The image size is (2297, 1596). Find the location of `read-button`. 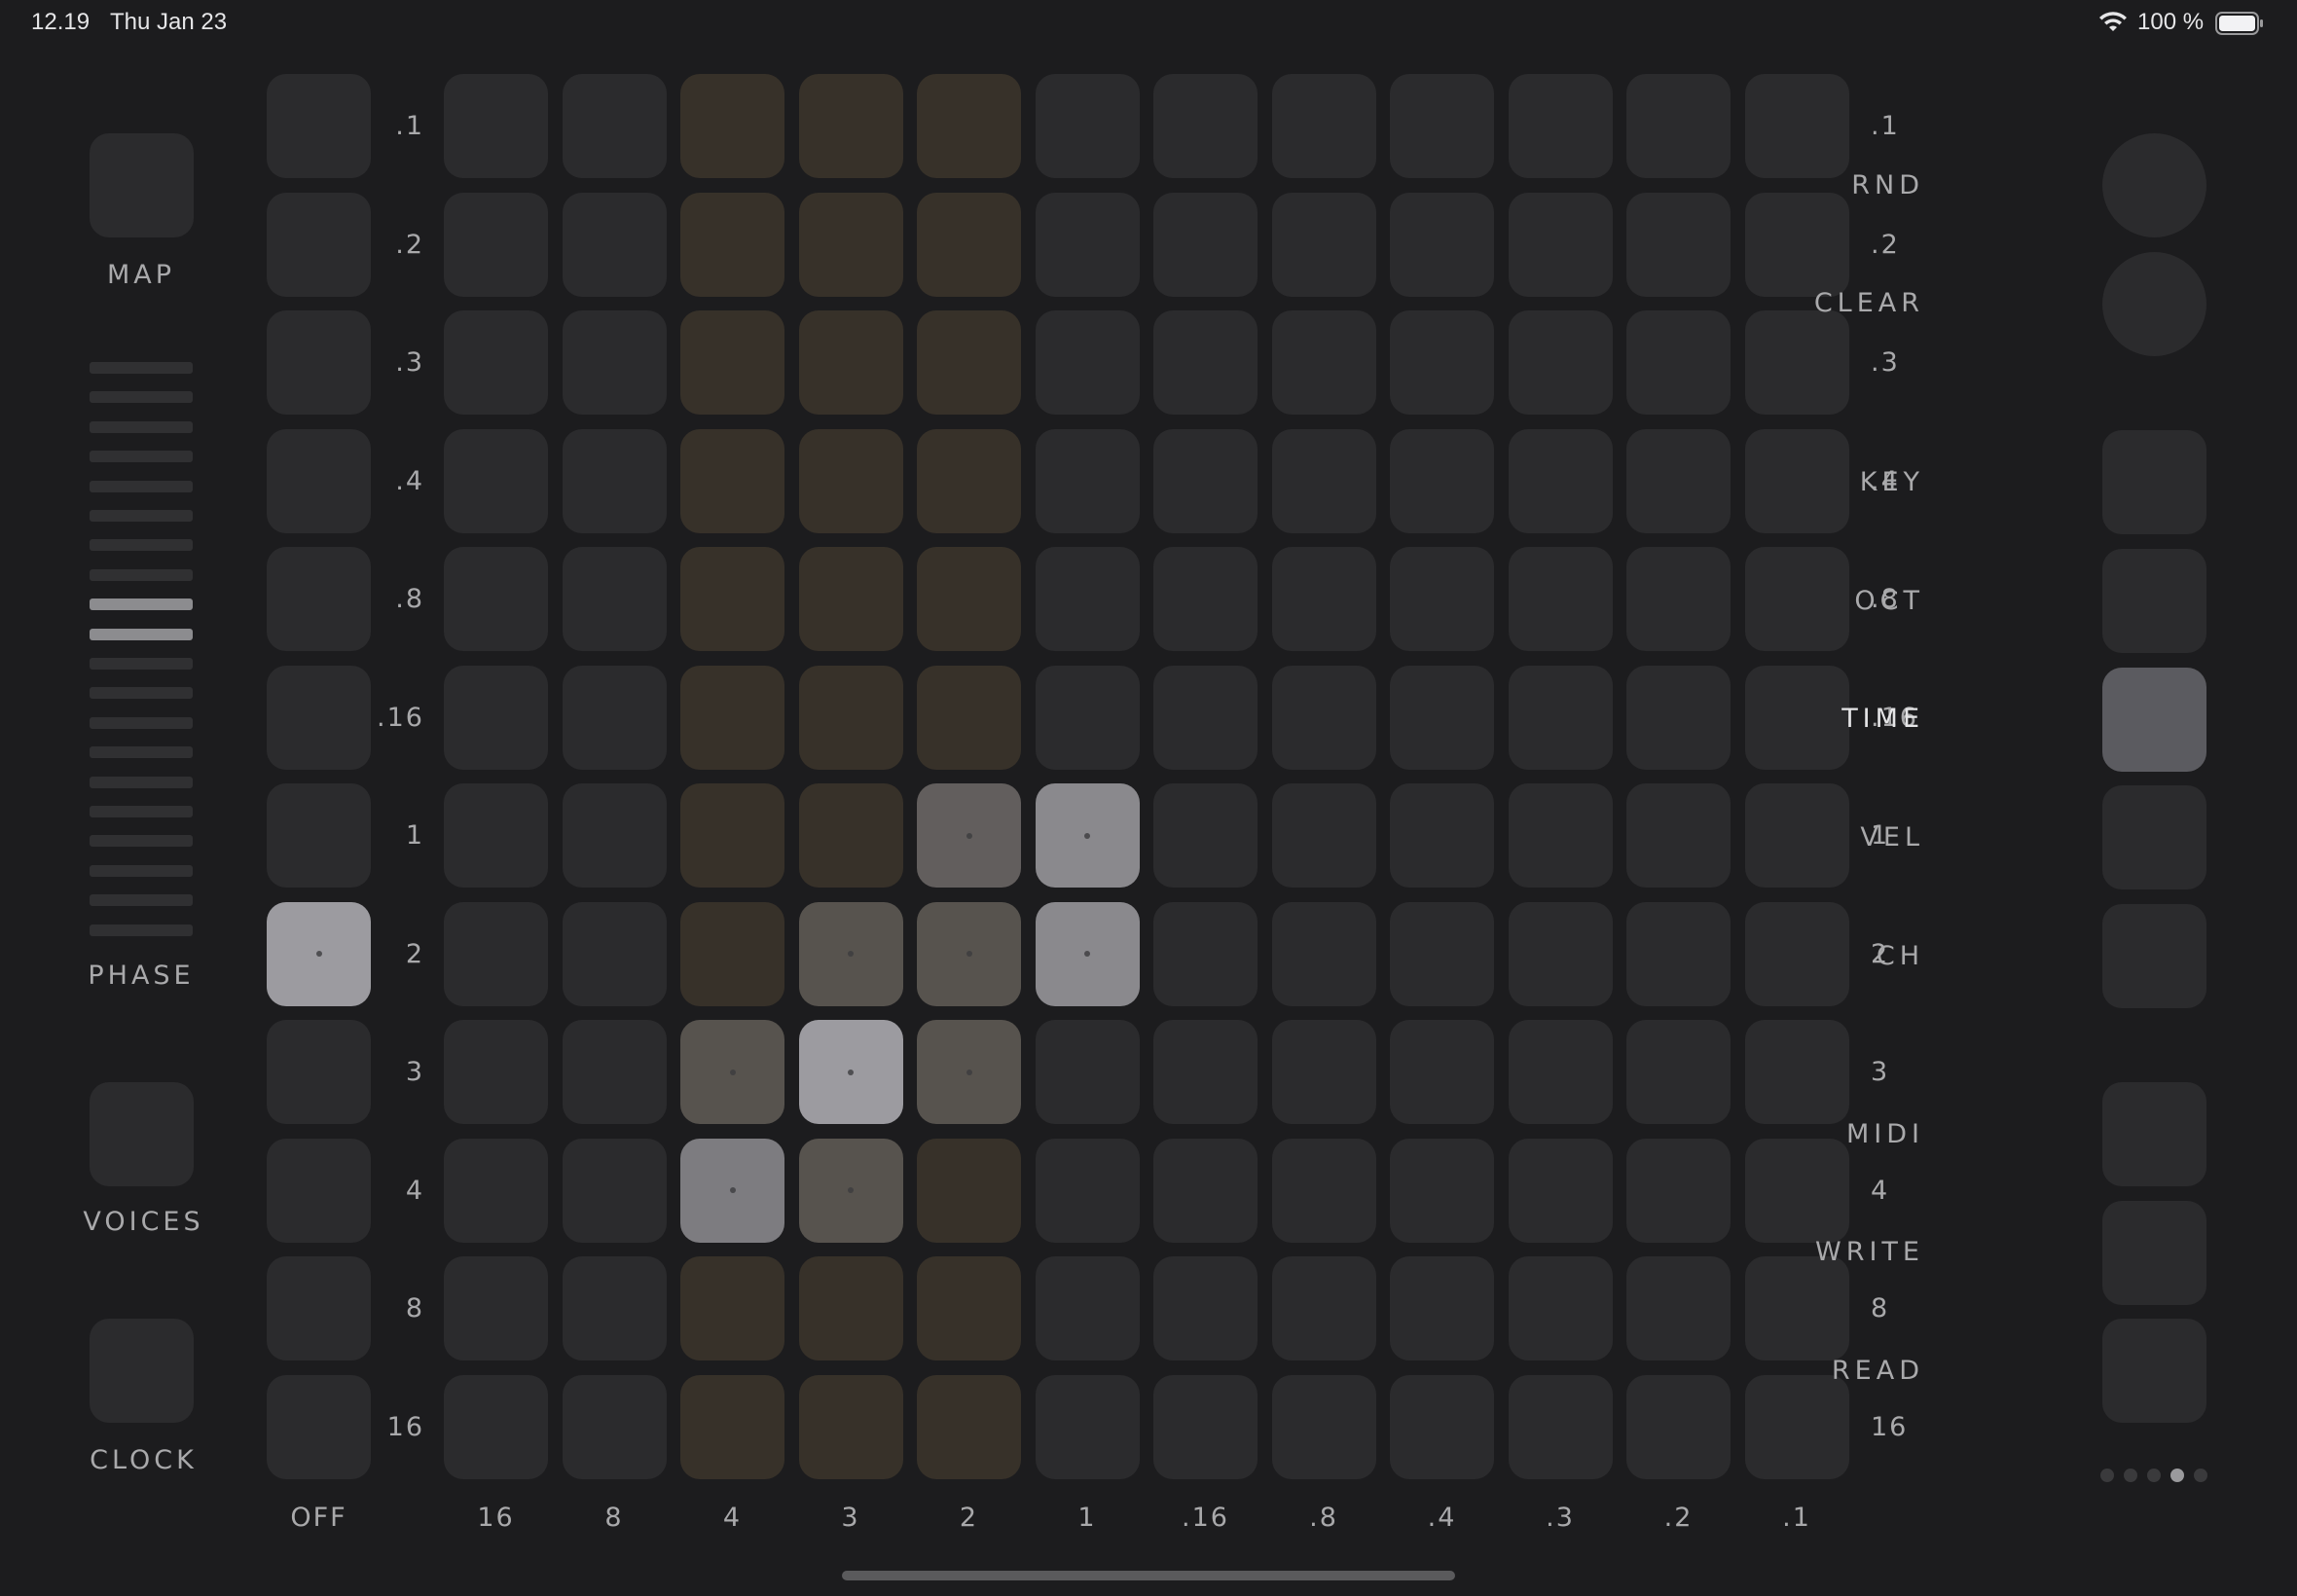

read-button is located at coordinates (2154, 1371).